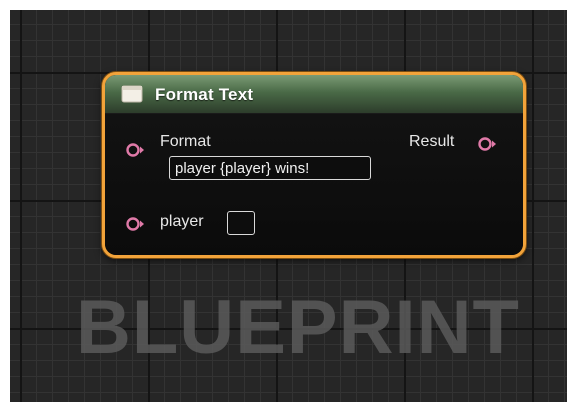 The image size is (574, 412). I want to click on format-input-pin-icon, so click(135, 150).